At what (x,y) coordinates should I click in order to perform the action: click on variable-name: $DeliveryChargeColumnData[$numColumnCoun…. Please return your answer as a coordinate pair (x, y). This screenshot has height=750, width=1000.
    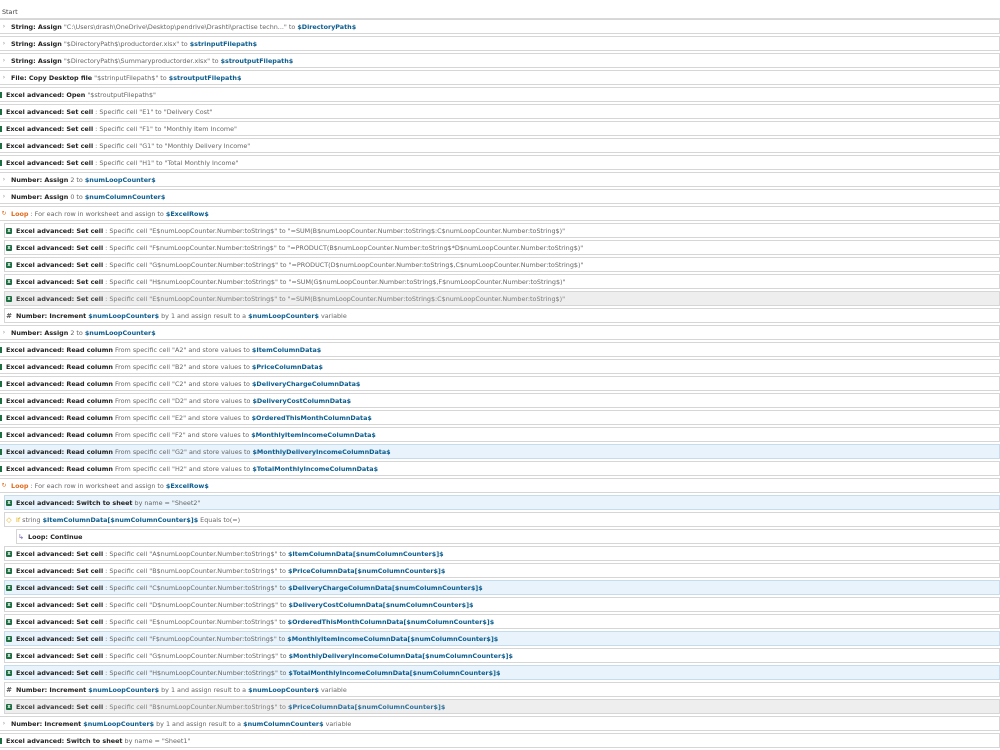
    Looking at the image, I should click on (385, 587).